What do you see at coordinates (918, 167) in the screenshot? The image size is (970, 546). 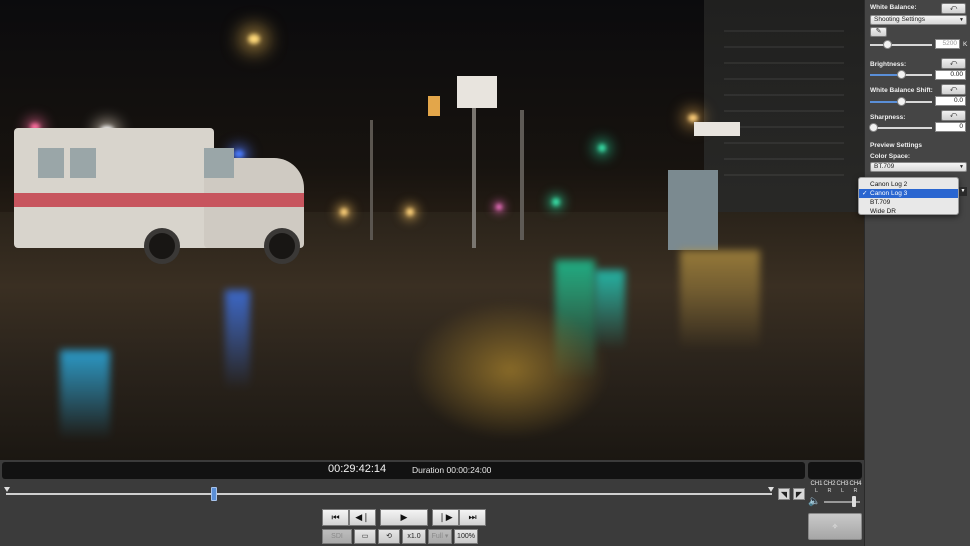 I see `color-space-select: BT.709 ▼` at bounding box center [918, 167].